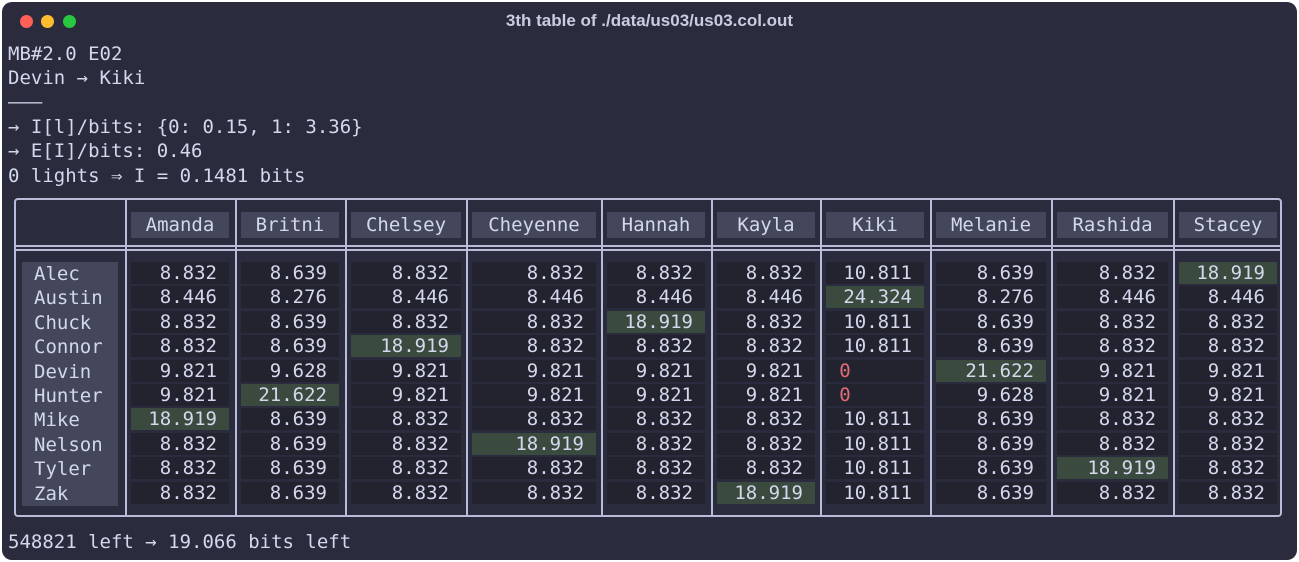 The image size is (1299, 562). Describe the element at coordinates (766, 225) in the screenshot. I see `column-header-kayla: Kayla` at that location.